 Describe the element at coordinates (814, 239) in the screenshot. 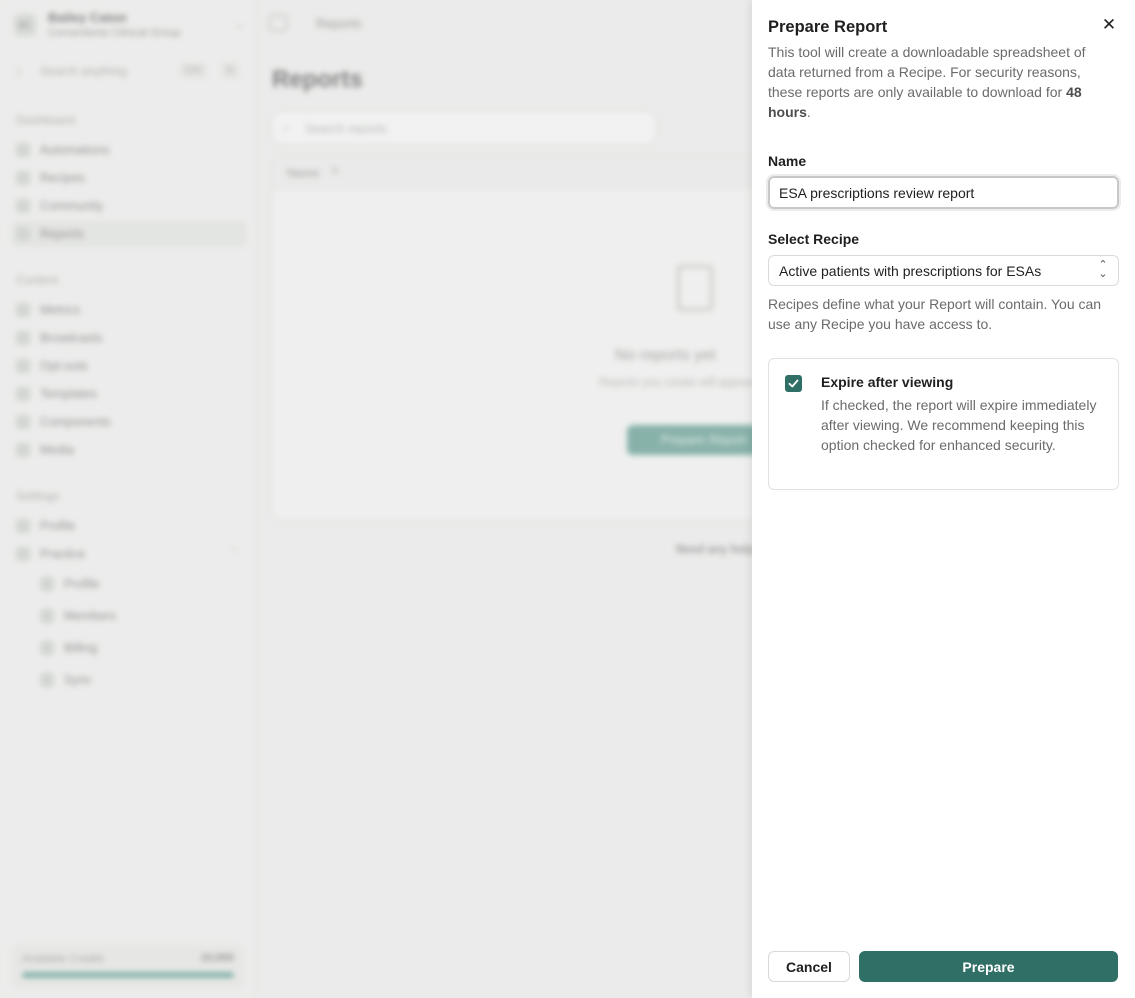

I see `recipe-label: Select Recipe` at that location.